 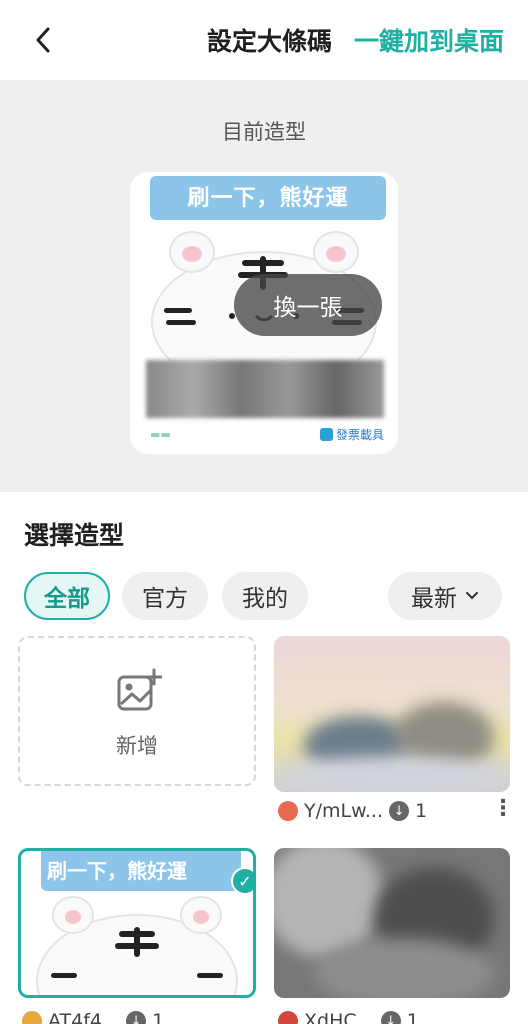 I want to click on style-card-1-meta: Y/mLw... ↓ 1, so click(x=352, y=811).